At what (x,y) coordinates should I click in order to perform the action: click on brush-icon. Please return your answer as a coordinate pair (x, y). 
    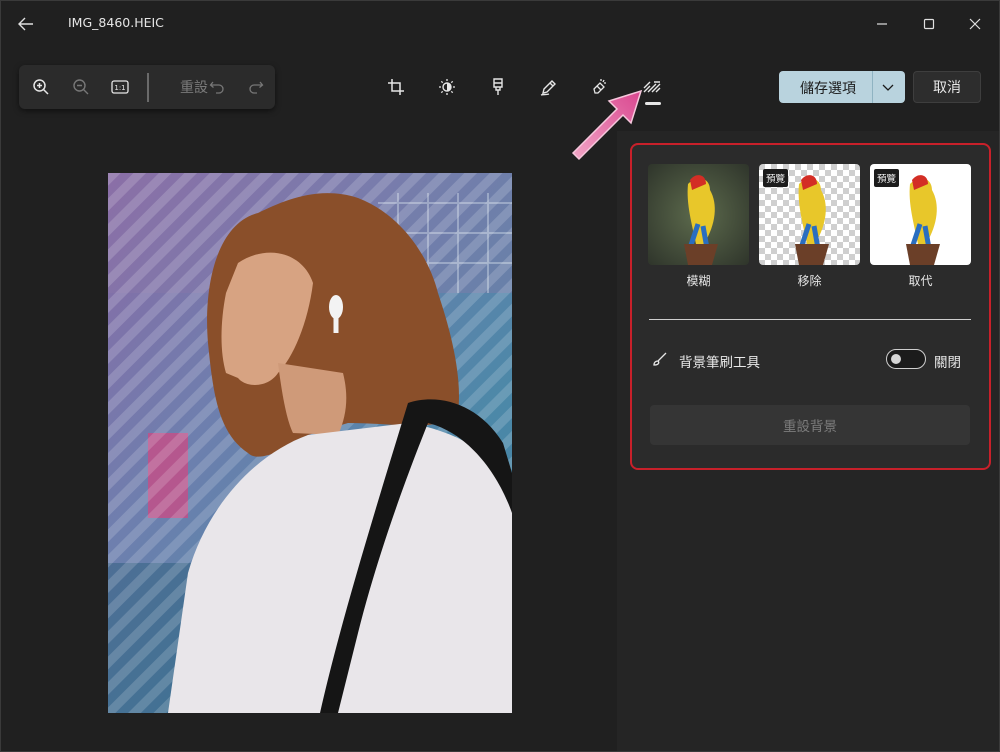
    Looking at the image, I should click on (660, 359).